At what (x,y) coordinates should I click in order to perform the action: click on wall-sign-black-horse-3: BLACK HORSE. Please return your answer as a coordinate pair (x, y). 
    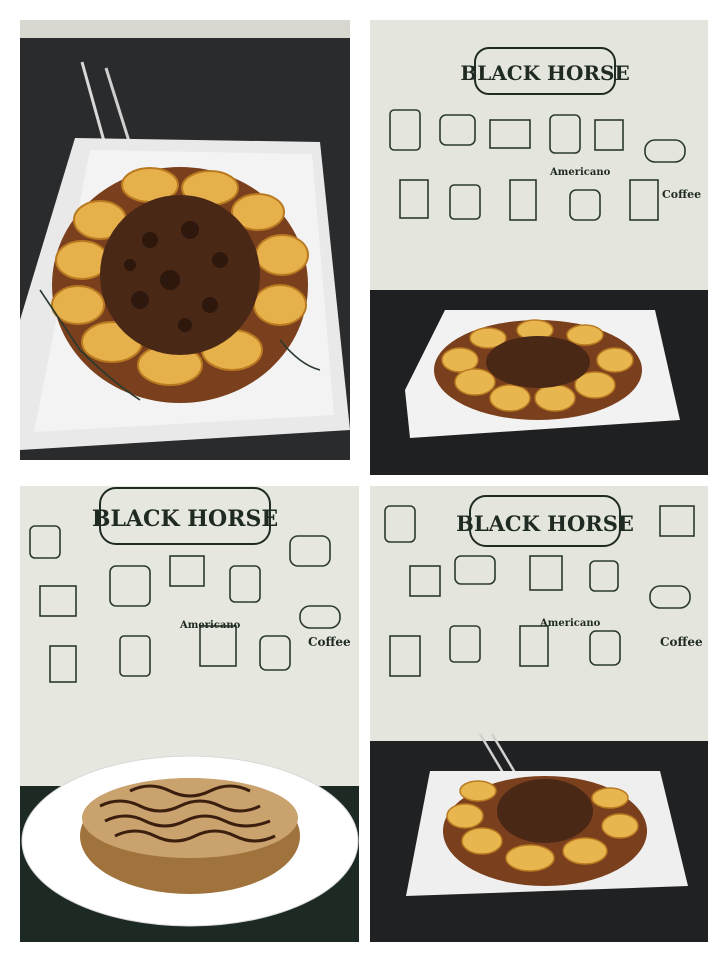
    Looking at the image, I should click on (545, 523).